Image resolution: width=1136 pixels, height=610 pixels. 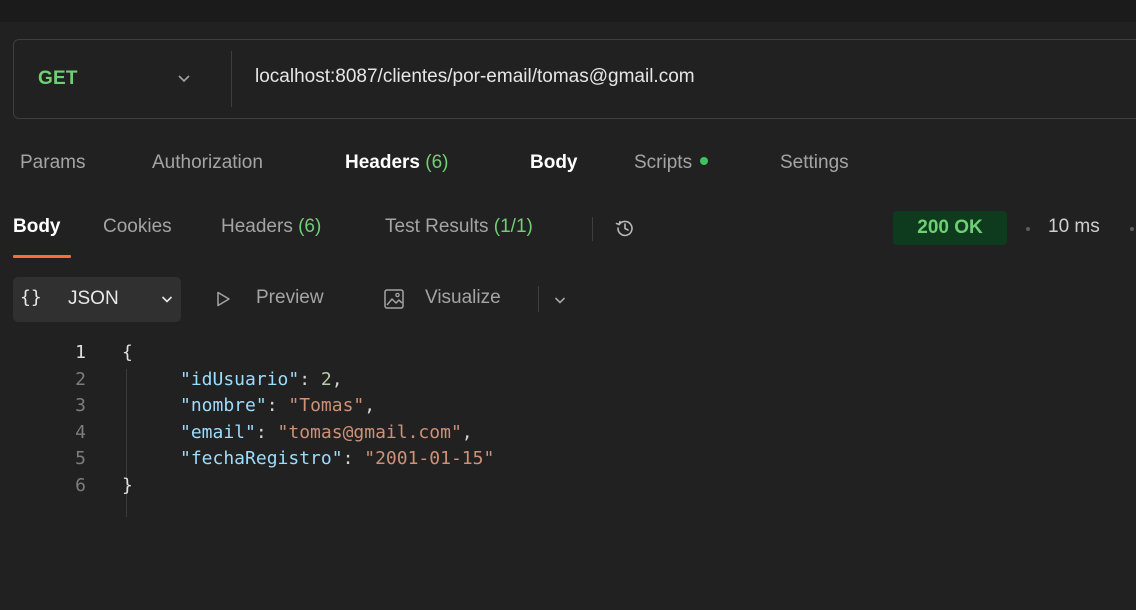 I want to click on response-tab-cookies: Cookies, so click(x=137, y=227).